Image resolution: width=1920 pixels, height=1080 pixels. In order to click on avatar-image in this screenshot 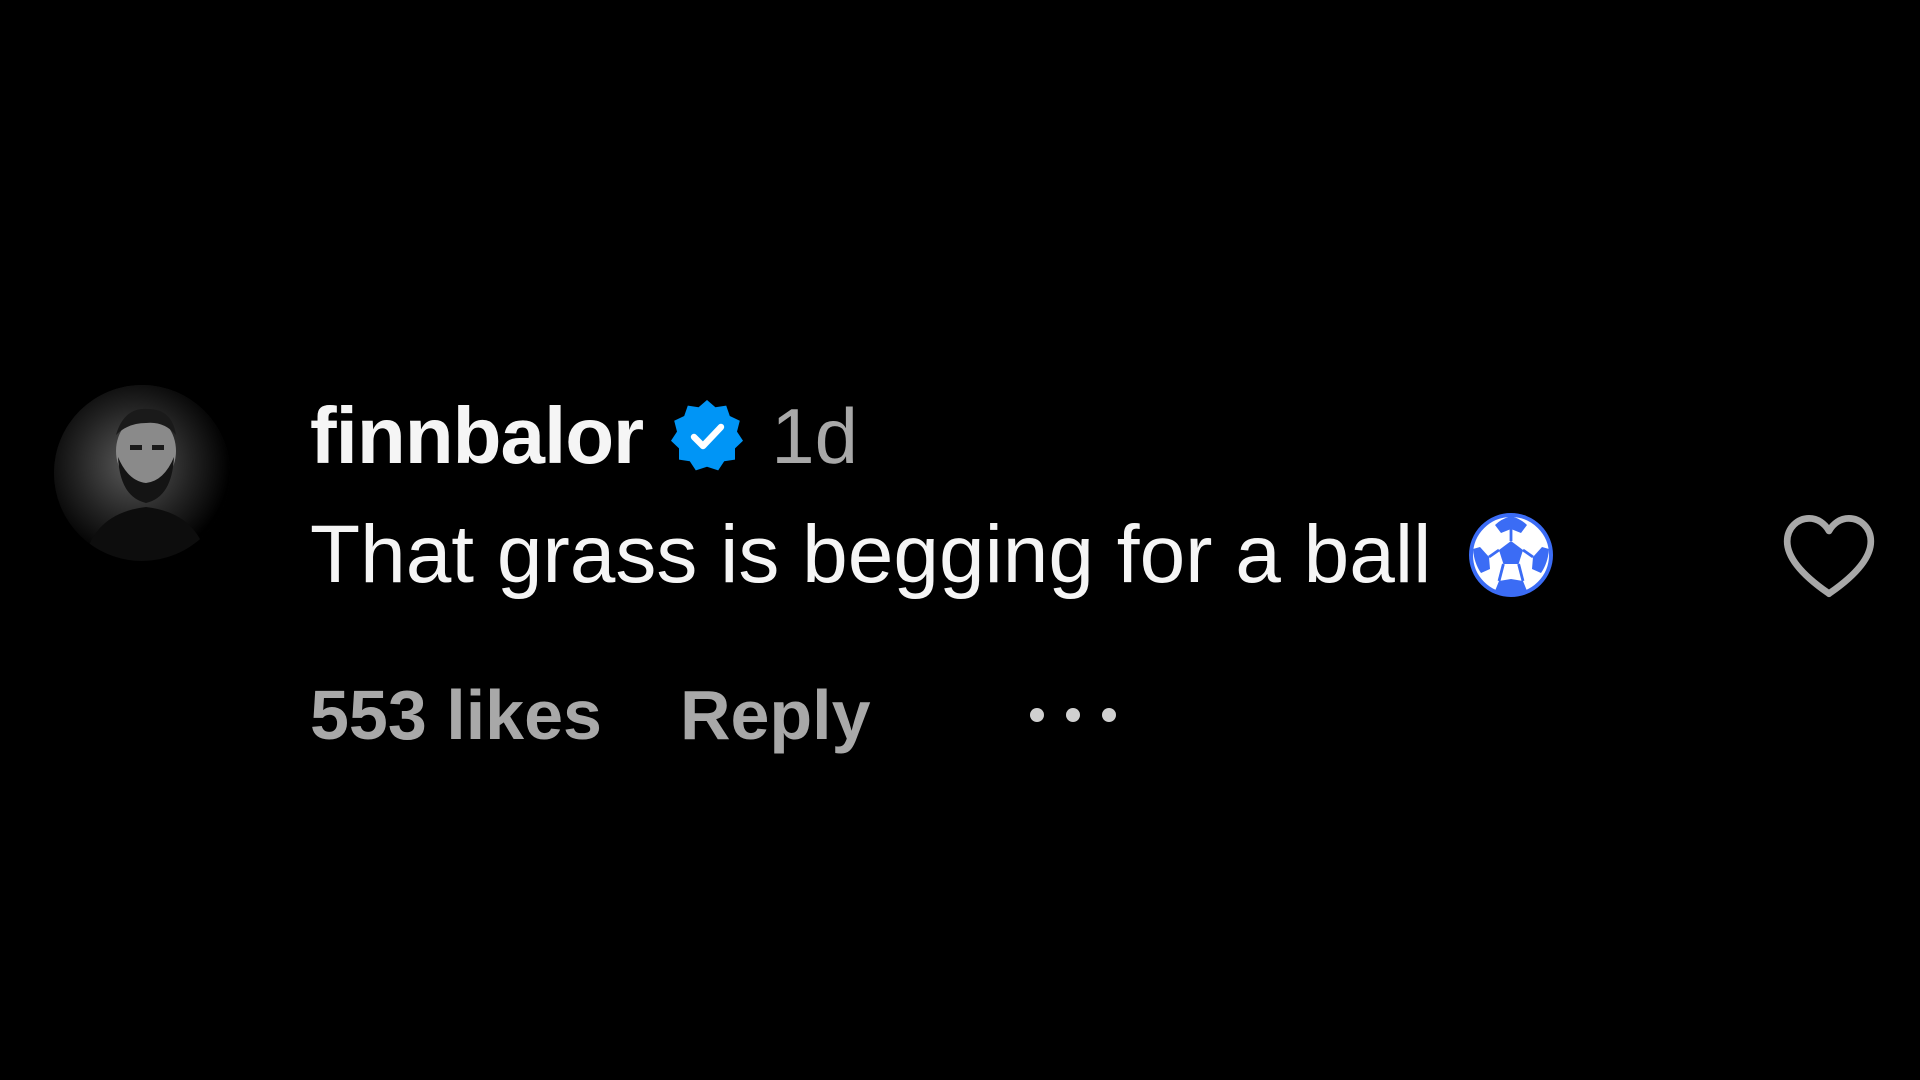, I will do `click(142, 473)`.